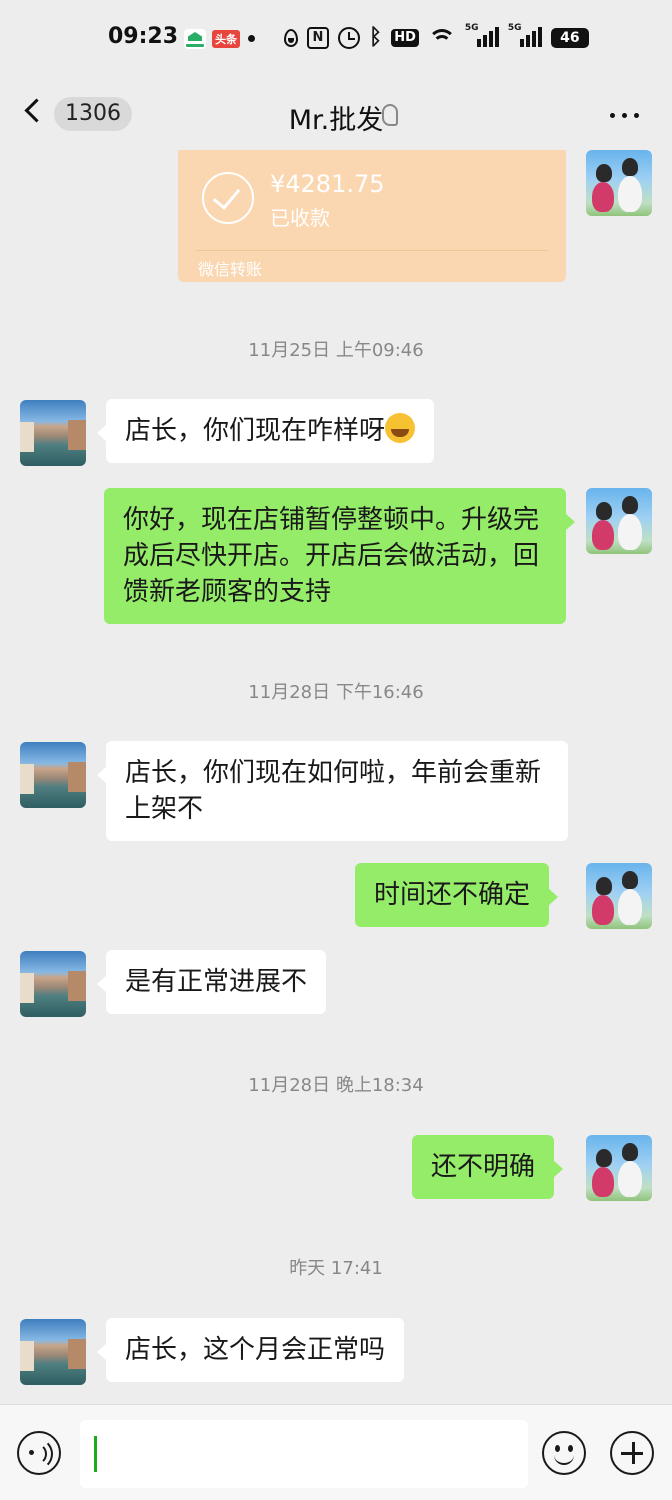  What do you see at coordinates (300, 218) in the screenshot?
I see `transfer-status: 已收款` at bounding box center [300, 218].